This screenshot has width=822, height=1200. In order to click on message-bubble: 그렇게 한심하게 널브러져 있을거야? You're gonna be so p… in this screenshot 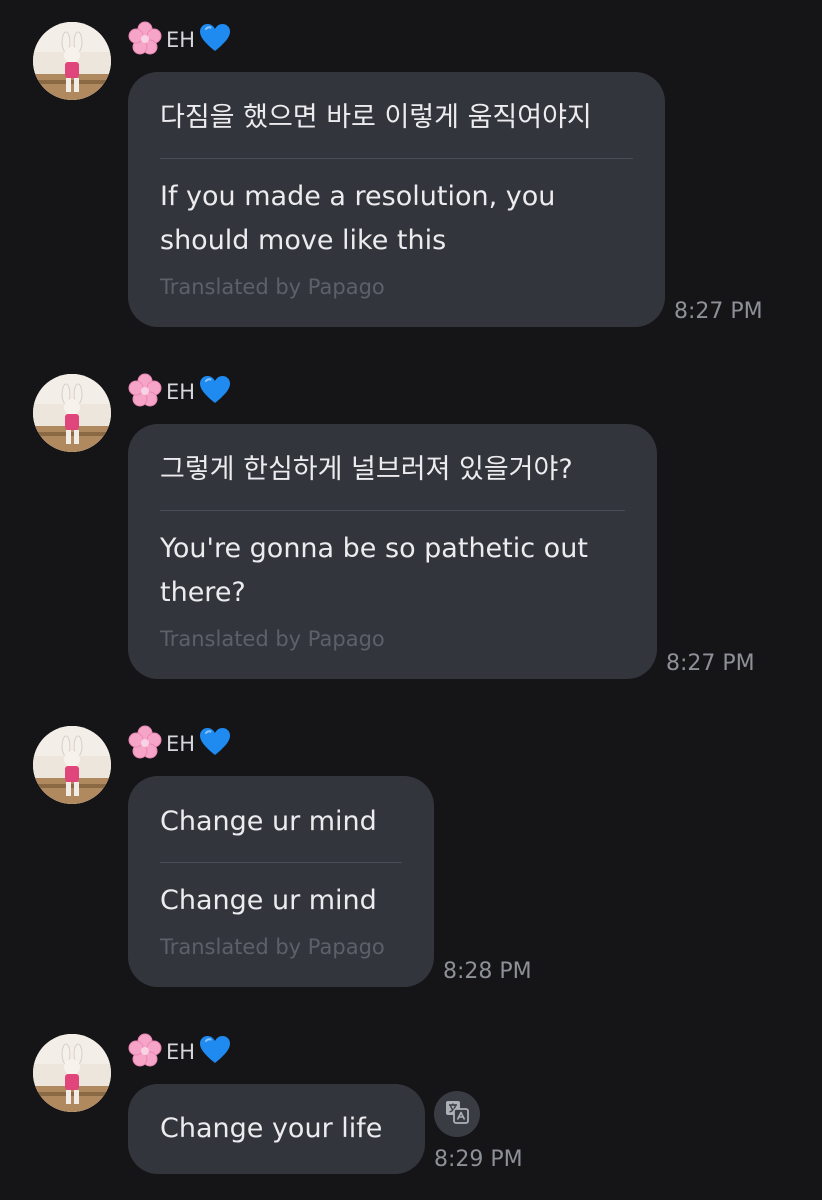, I will do `click(392, 551)`.